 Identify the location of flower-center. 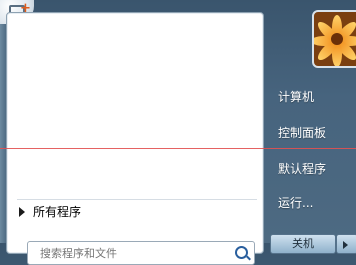
(337, 39).